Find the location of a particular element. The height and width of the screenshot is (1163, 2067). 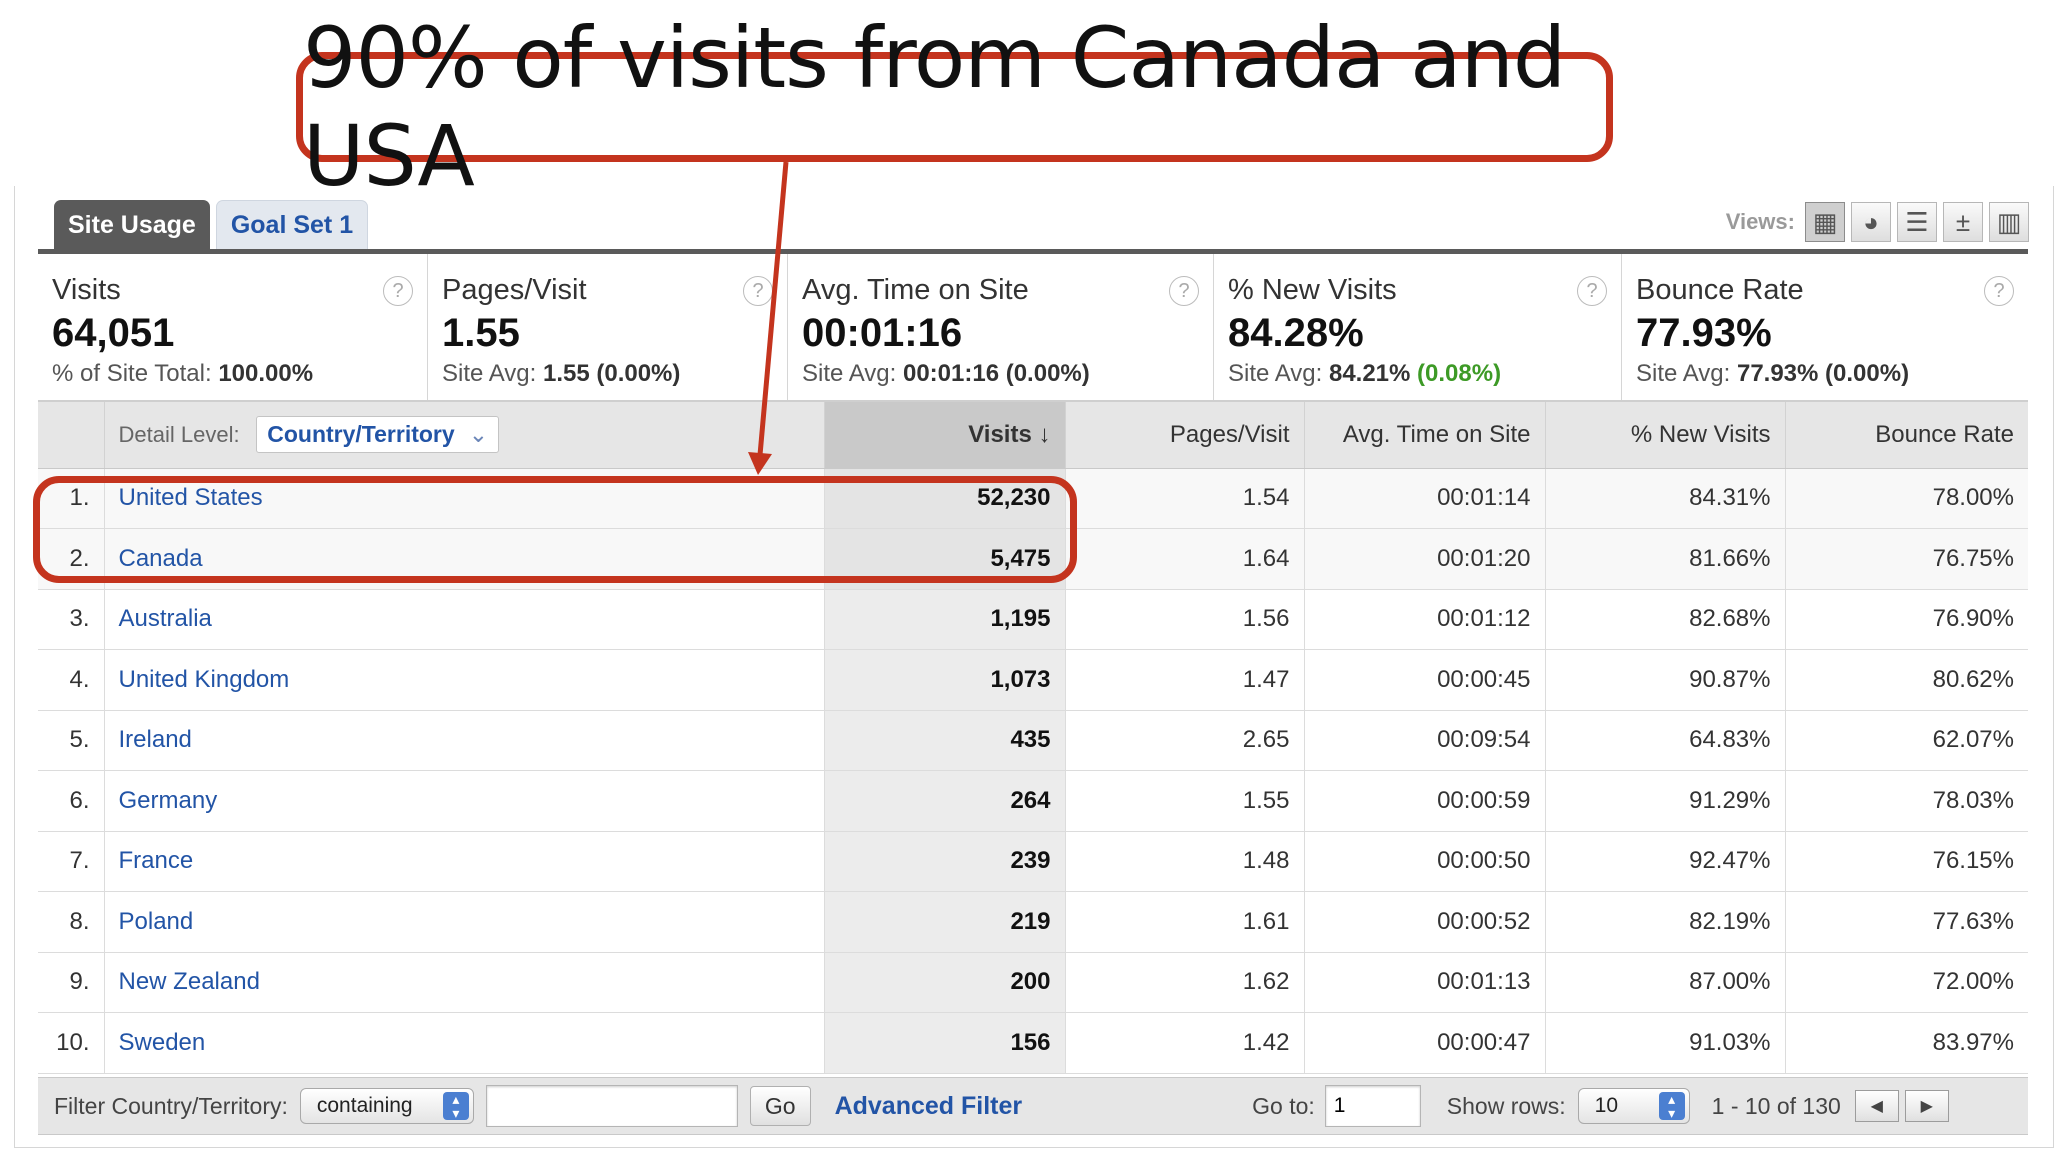

goto-label: Go to: is located at coordinates (1283, 1105).